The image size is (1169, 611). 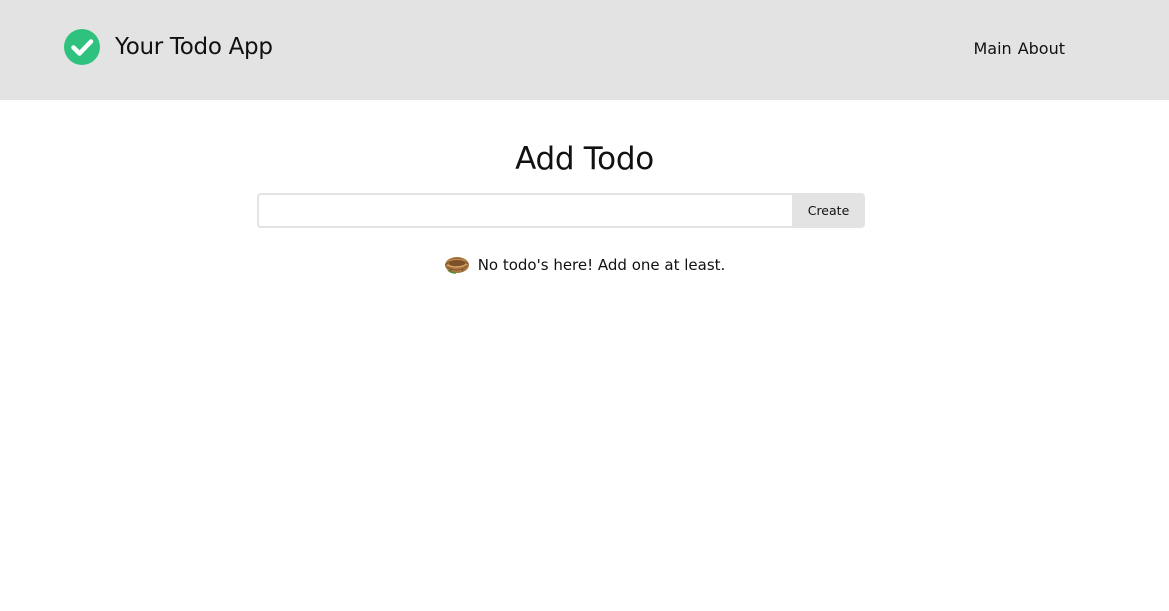 What do you see at coordinates (194, 47) in the screenshot?
I see `app-title: Your Todo App` at bounding box center [194, 47].